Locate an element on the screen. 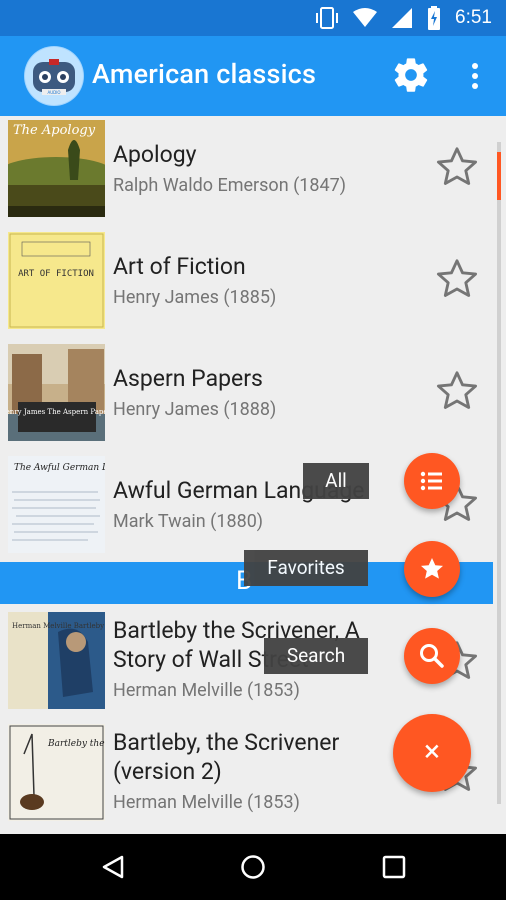 The height and width of the screenshot is (900, 506). book-author: Mark Twain (1880) is located at coordinates (188, 521).